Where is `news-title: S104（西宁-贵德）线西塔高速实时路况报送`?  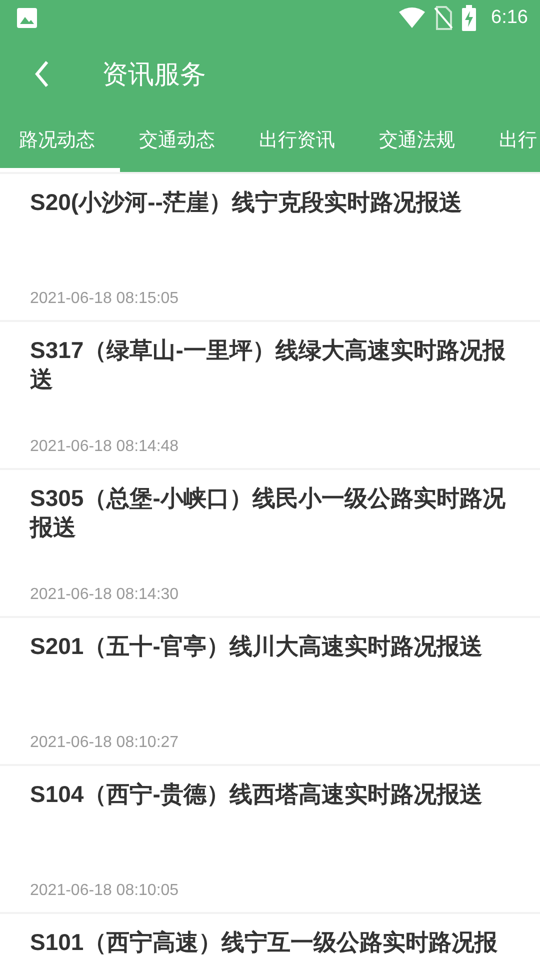
news-title: S104（西宁-贵德）线西塔高速实时路况报送 is located at coordinates (257, 794).